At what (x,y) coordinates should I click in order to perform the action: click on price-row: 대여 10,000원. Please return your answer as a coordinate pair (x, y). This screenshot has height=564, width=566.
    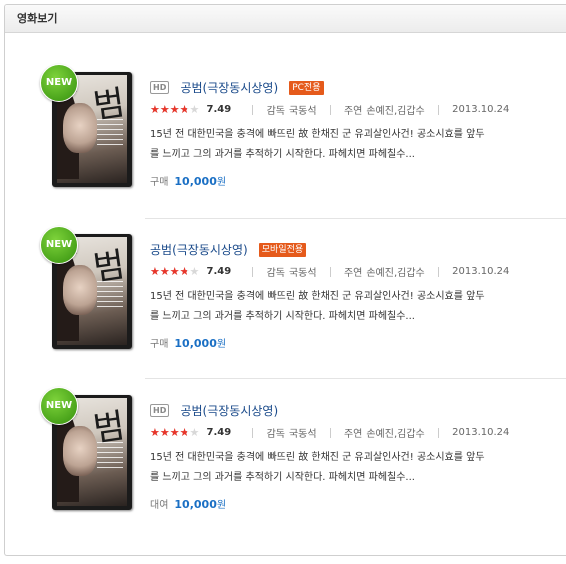
    Looking at the image, I should click on (188, 503).